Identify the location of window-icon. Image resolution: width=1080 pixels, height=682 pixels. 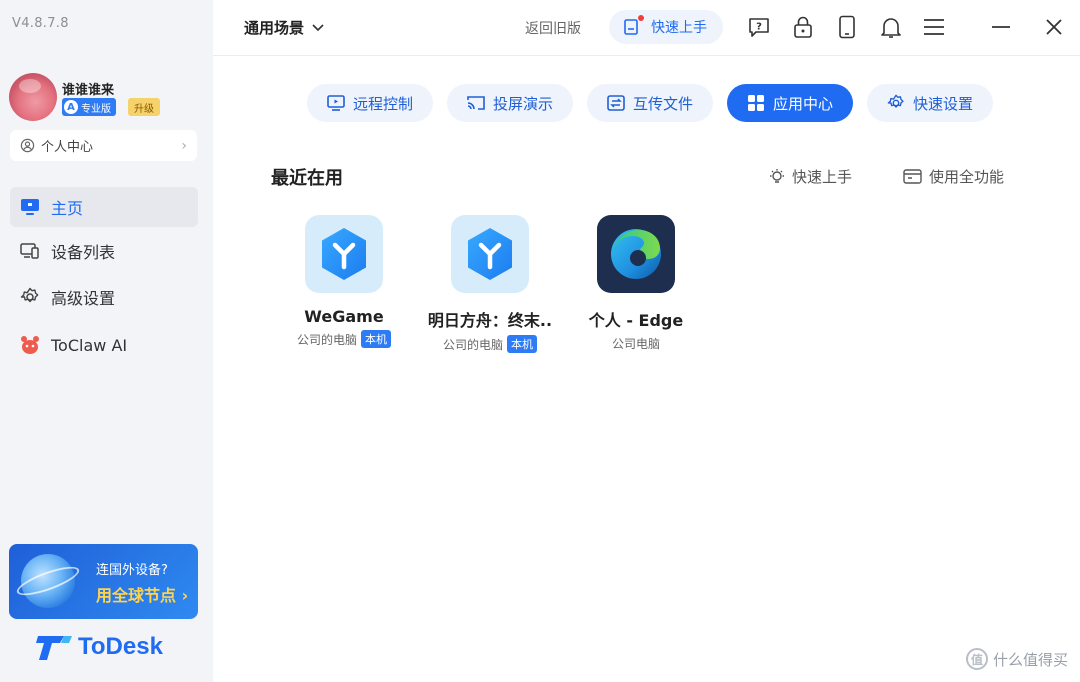
(912, 176).